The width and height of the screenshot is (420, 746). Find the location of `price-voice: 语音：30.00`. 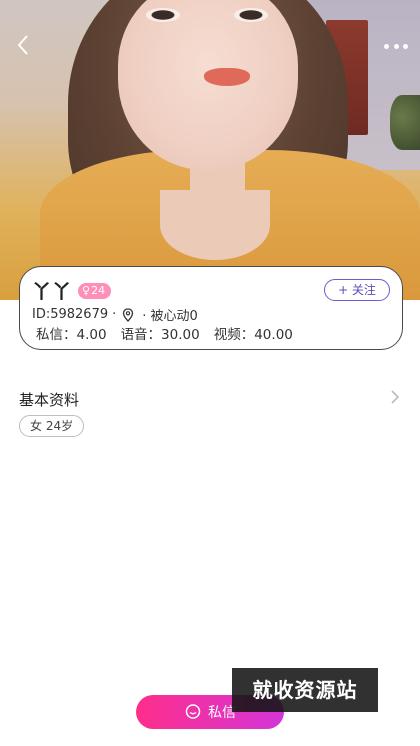

price-voice: 语音：30.00 is located at coordinates (160, 335).